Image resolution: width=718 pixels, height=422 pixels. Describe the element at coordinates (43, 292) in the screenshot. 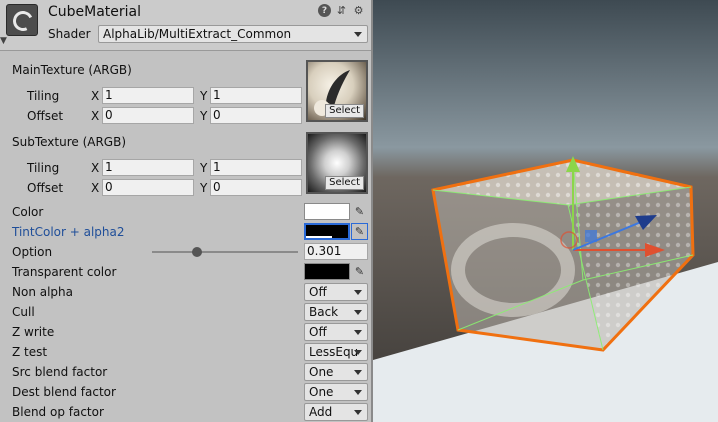

I see `non-alpha-label: Non alpha` at that location.